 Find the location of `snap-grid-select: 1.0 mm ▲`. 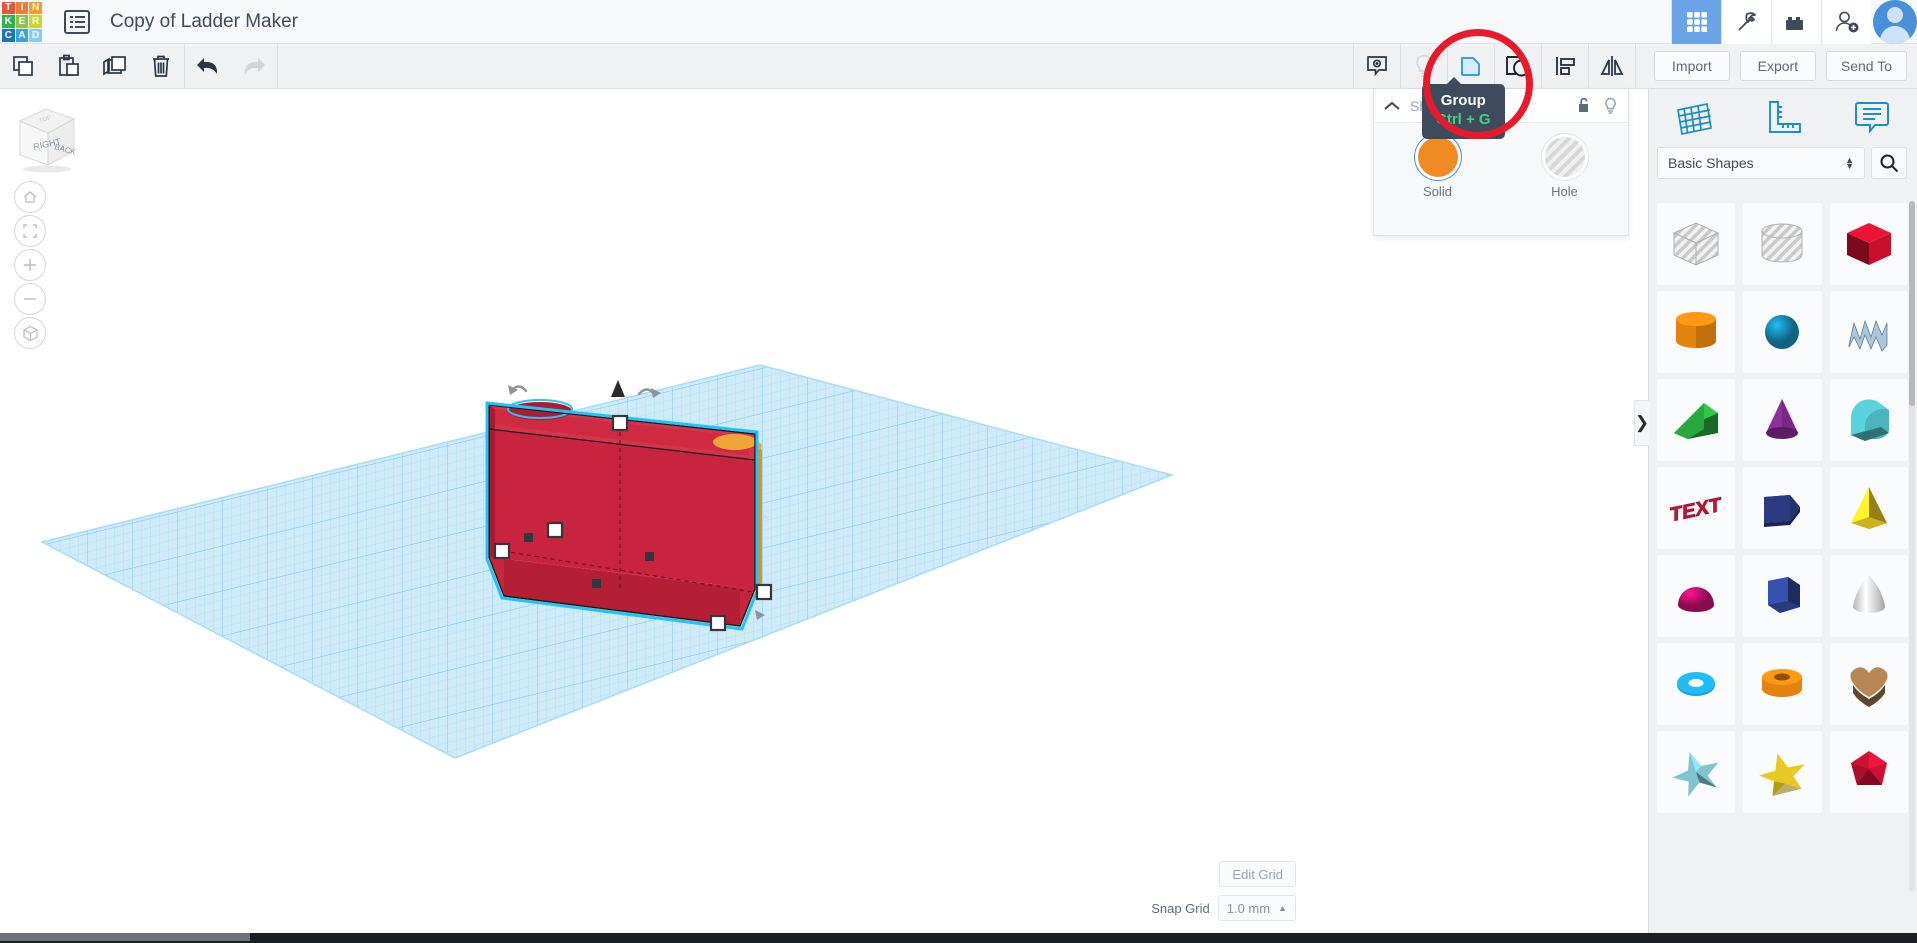

snap-grid-select: 1.0 mm ▲ is located at coordinates (1256, 908).